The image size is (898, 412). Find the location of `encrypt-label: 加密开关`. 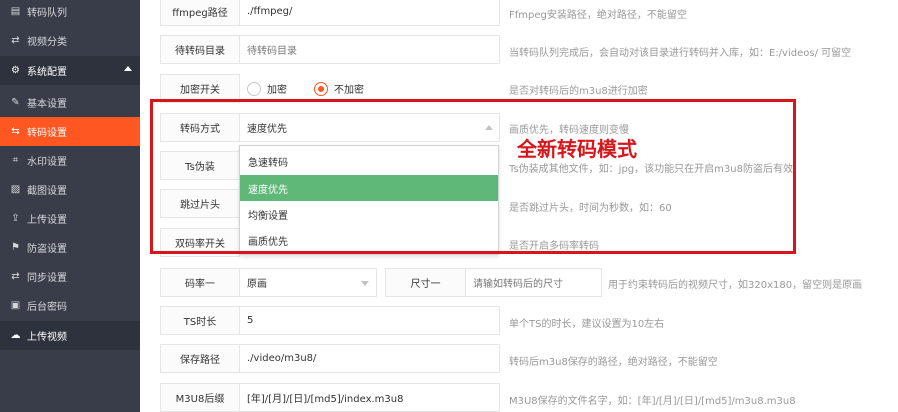

encrypt-label: 加密开关 is located at coordinates (200, 88).